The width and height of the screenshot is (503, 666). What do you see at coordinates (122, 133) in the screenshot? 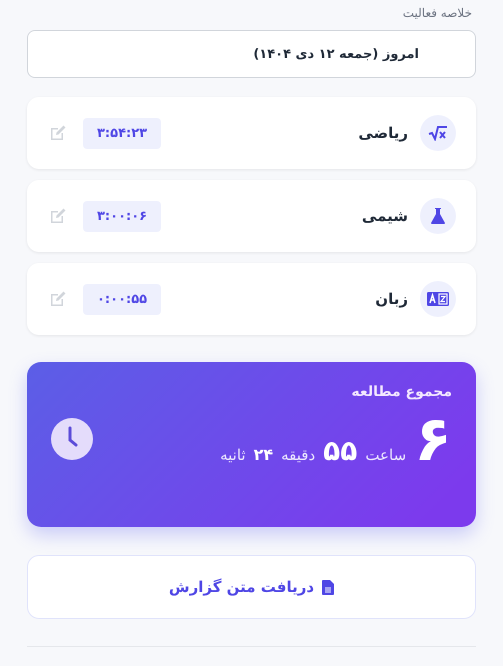
I see `time-badge: ۳:۵۴:۲۳` at bounding box center [122, 133].